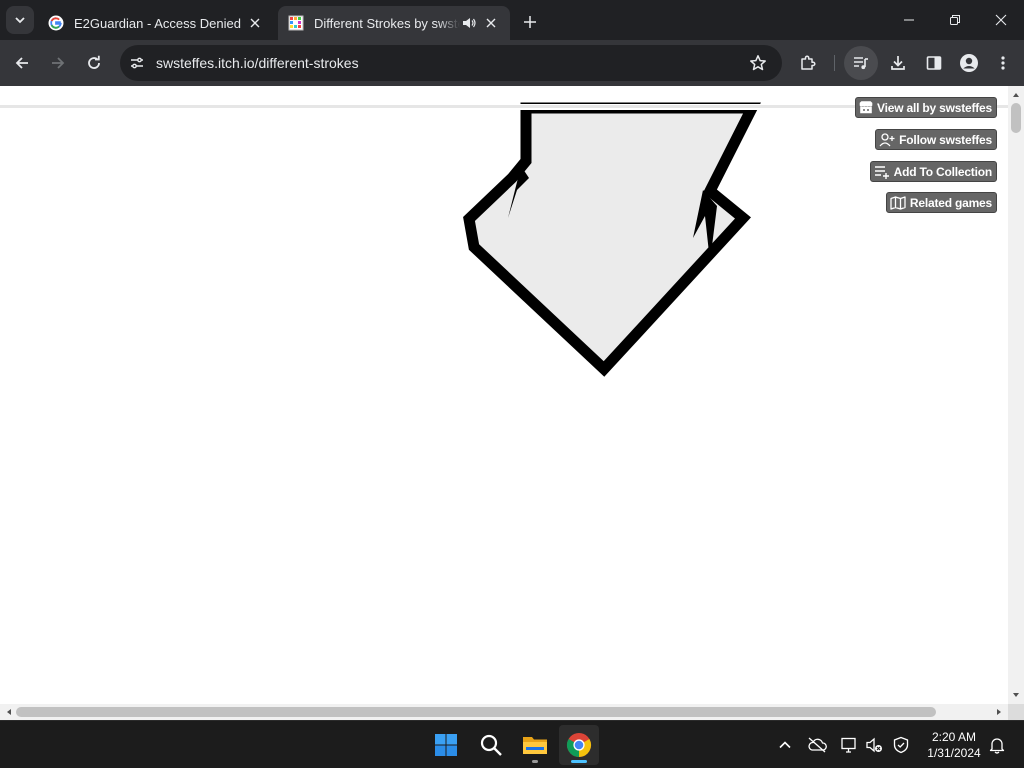 This screenshot has width=1024, height=768. Describe the element at coordinates (834, 63) in the screenshot. I see `toolbar-separator` at that location.